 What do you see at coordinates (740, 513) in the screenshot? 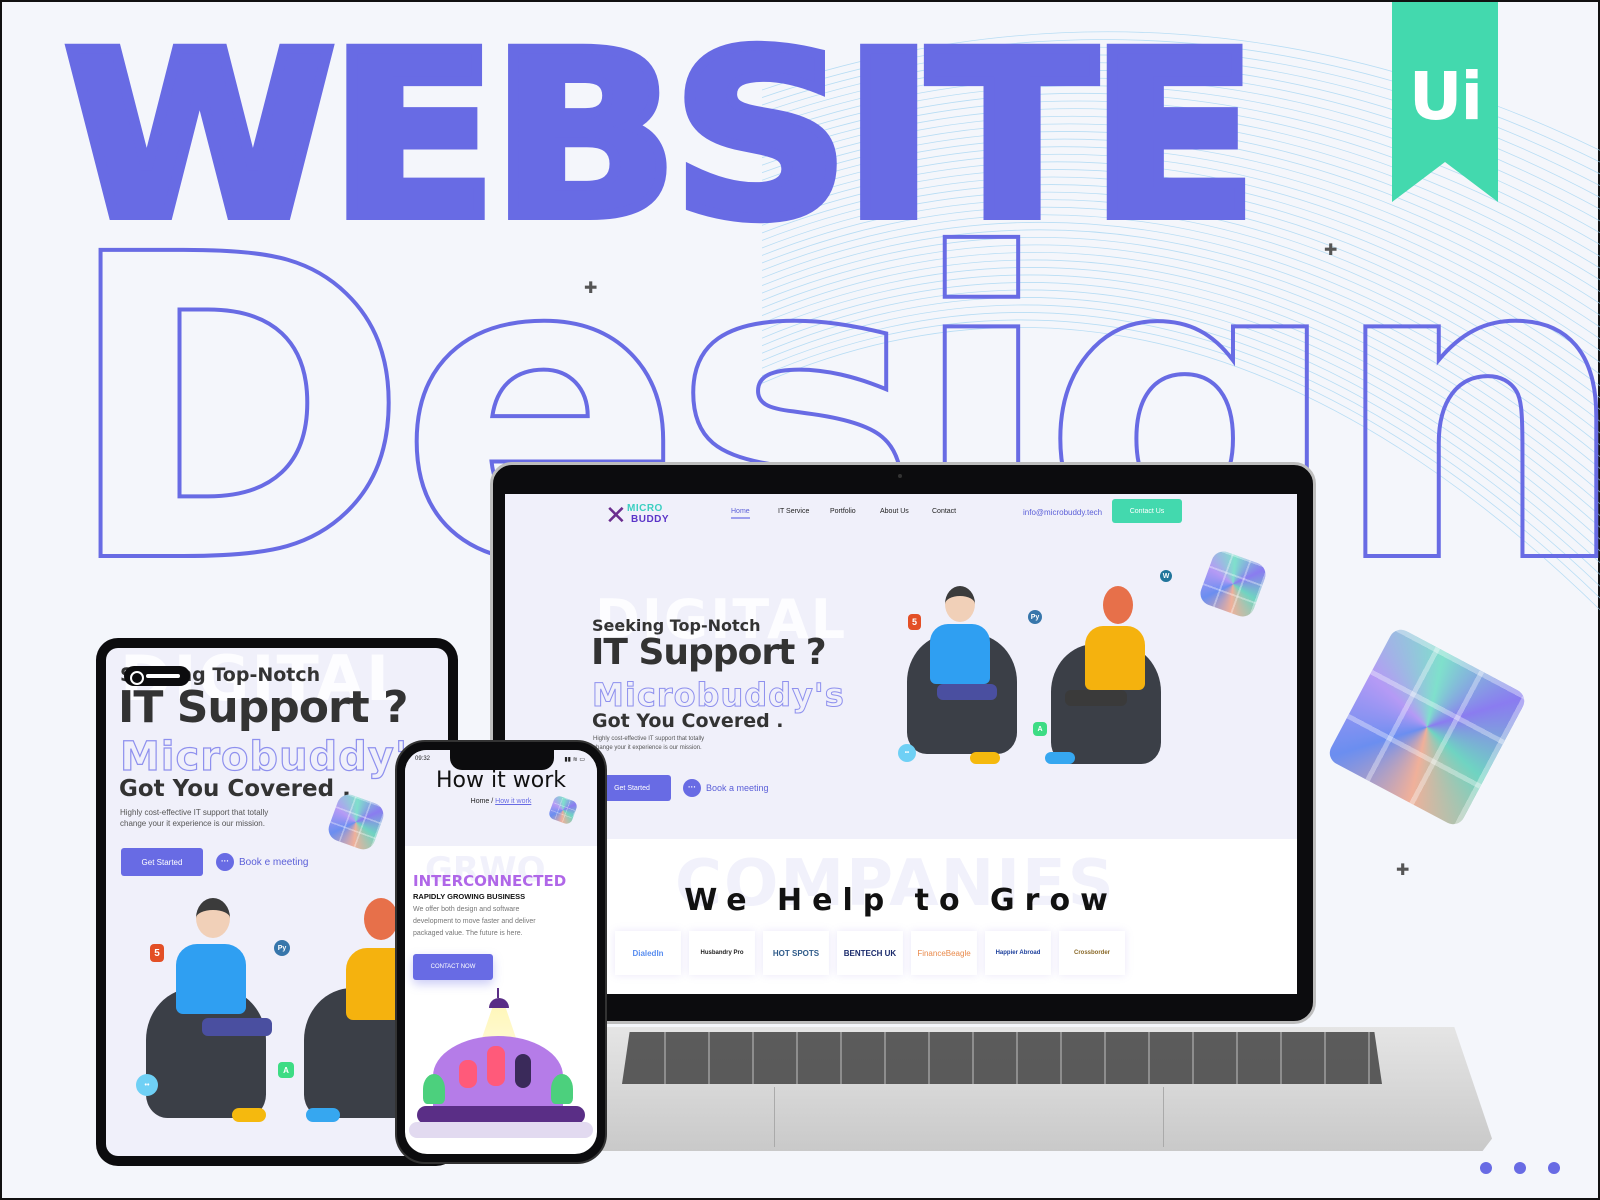
I see `nav-home: Home` at bounding box center [740, 513].